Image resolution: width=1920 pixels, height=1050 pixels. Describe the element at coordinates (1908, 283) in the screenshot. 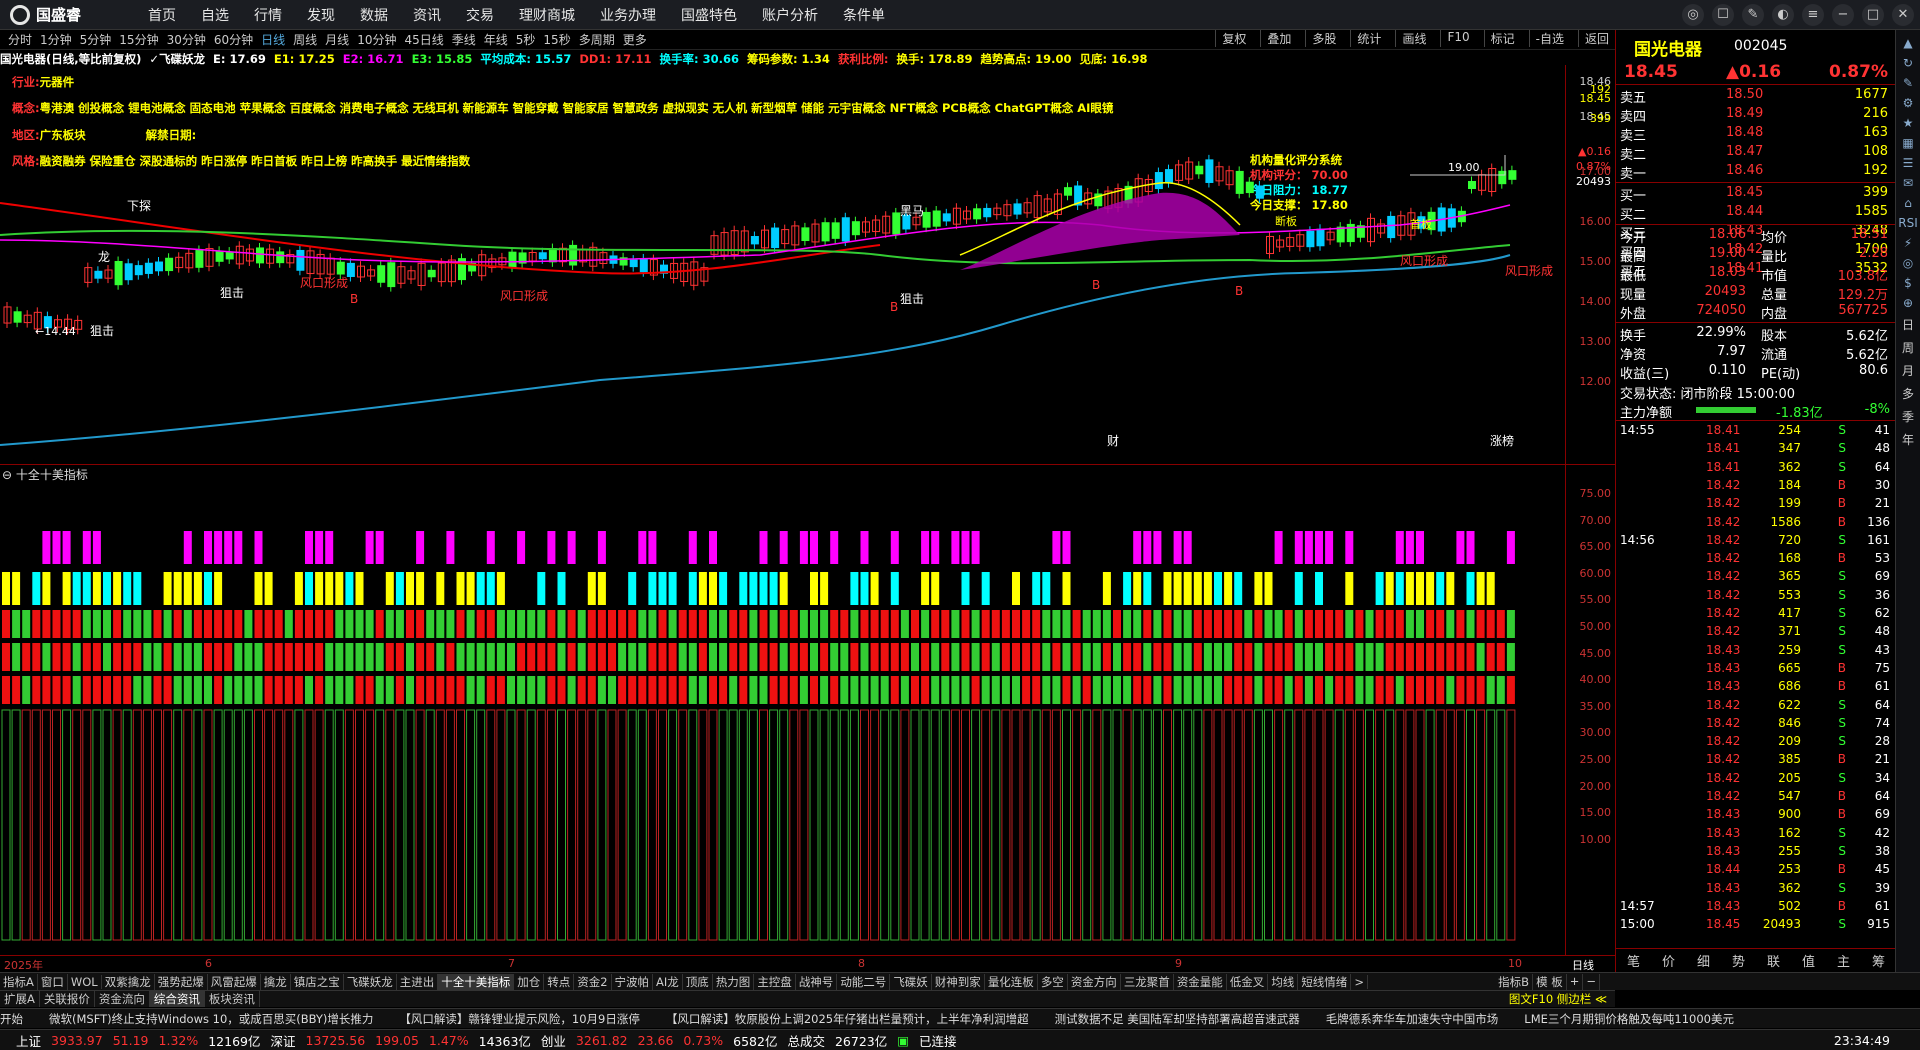

I see `side-tool-icon: $` at that location.